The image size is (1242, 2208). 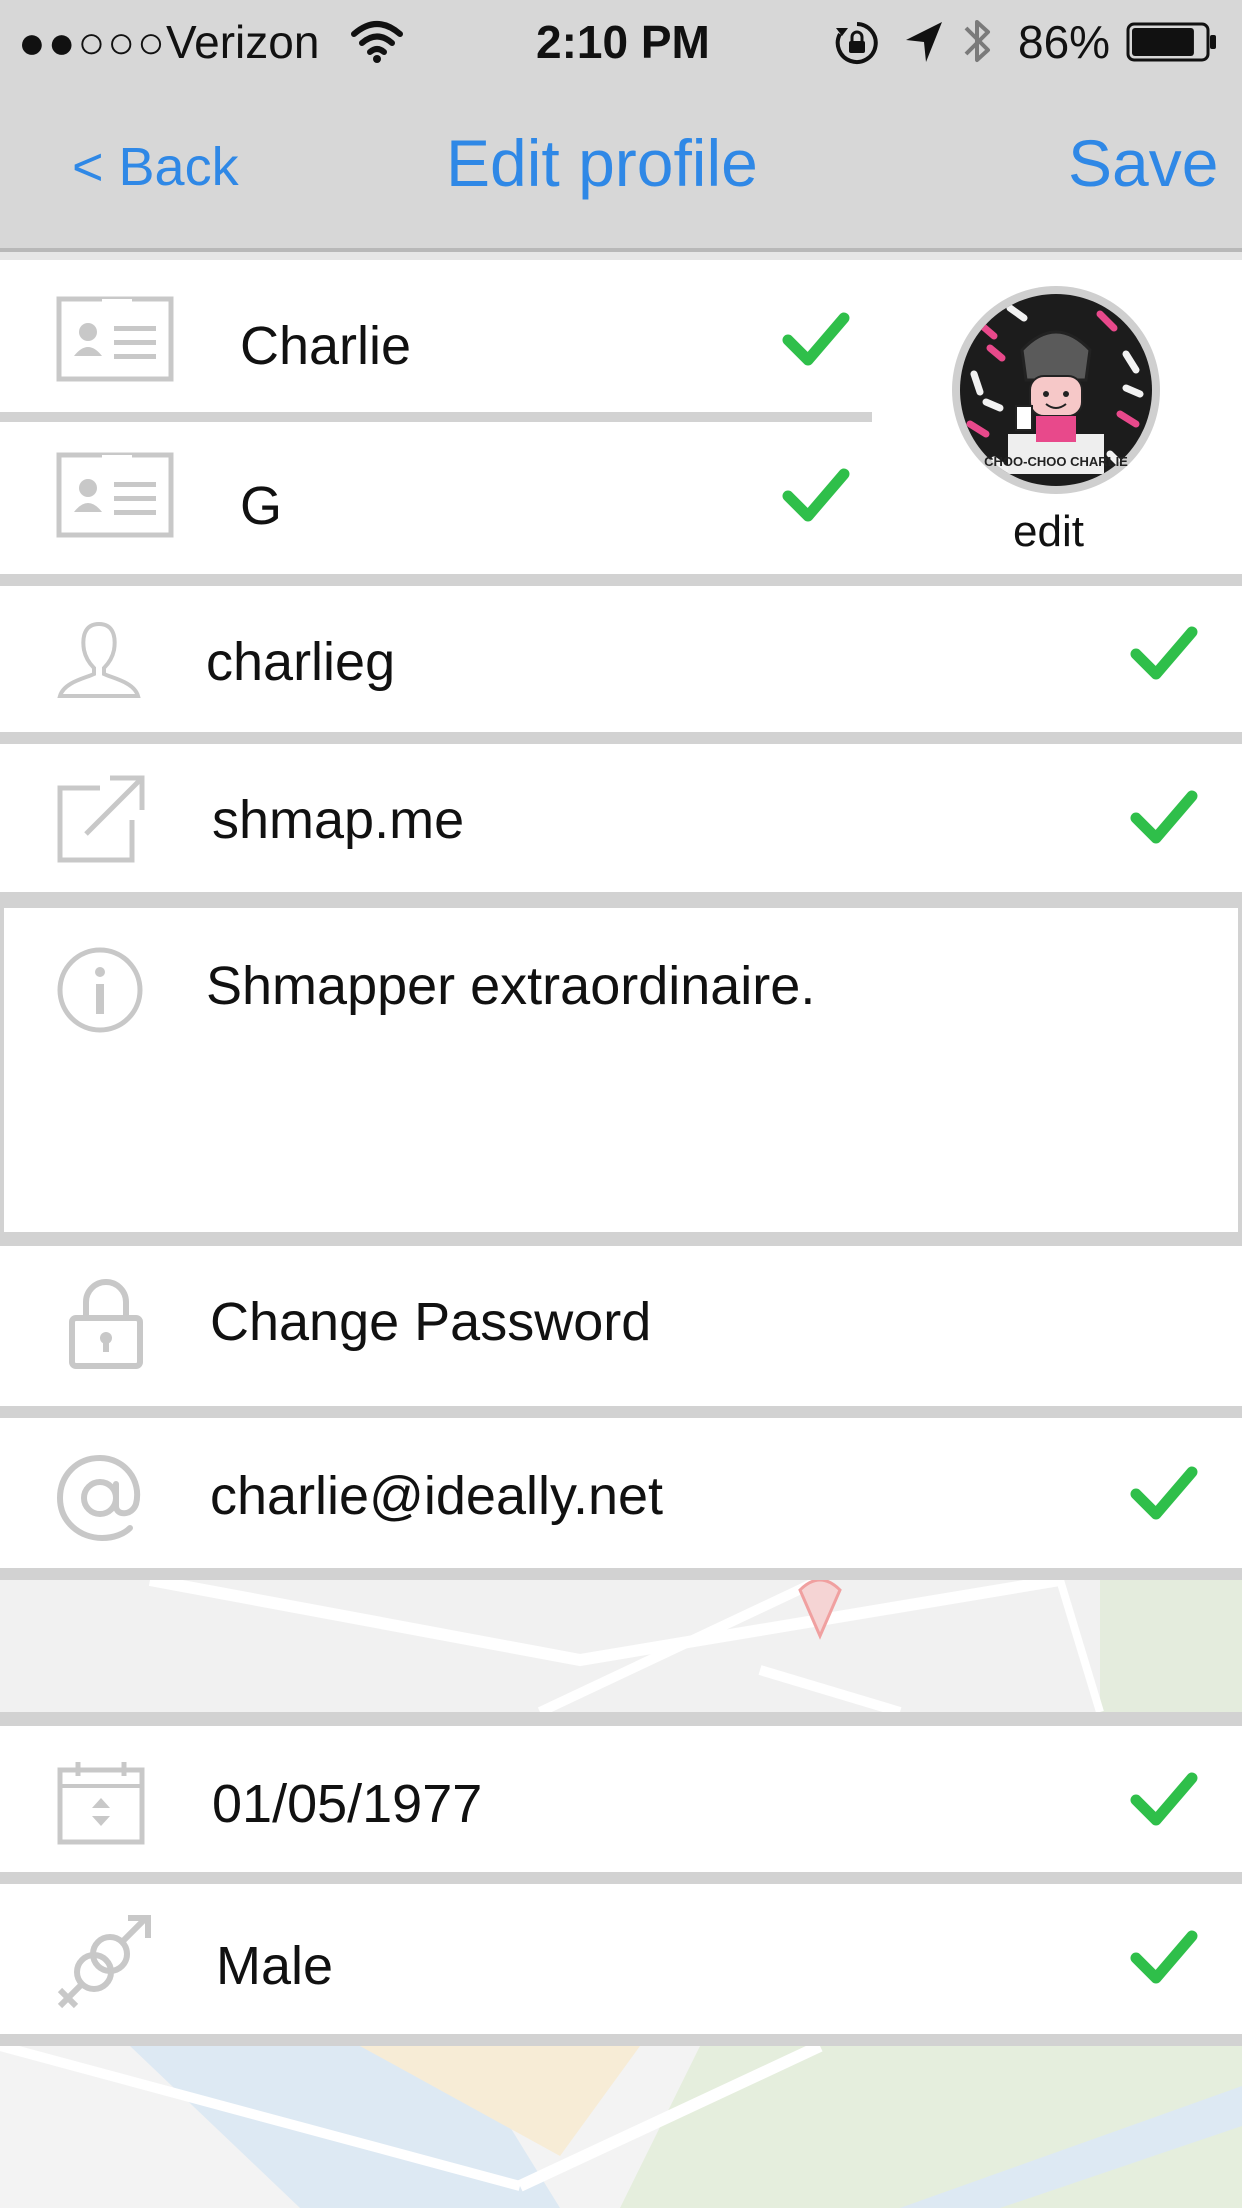 I want to click on signal-strength: ●●○○○, so click(x=92, y=42).